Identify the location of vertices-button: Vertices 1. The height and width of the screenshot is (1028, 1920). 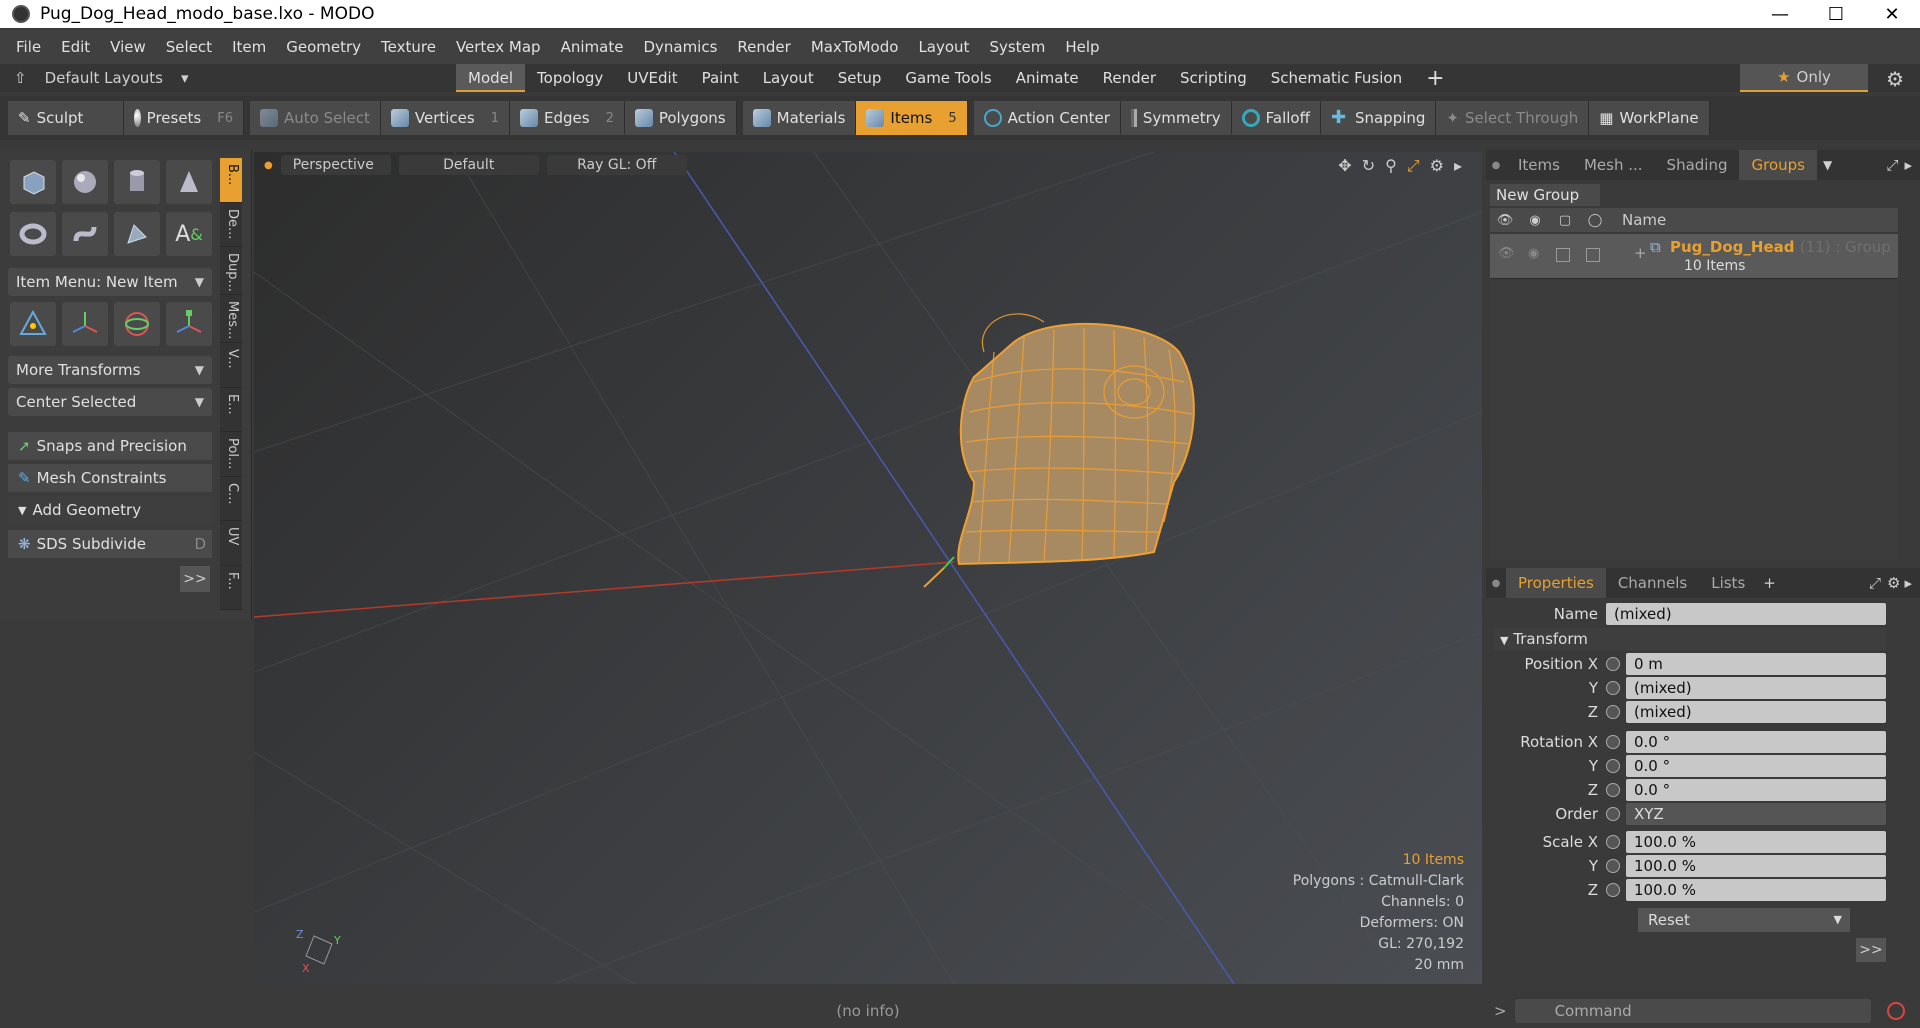
(445, 118).